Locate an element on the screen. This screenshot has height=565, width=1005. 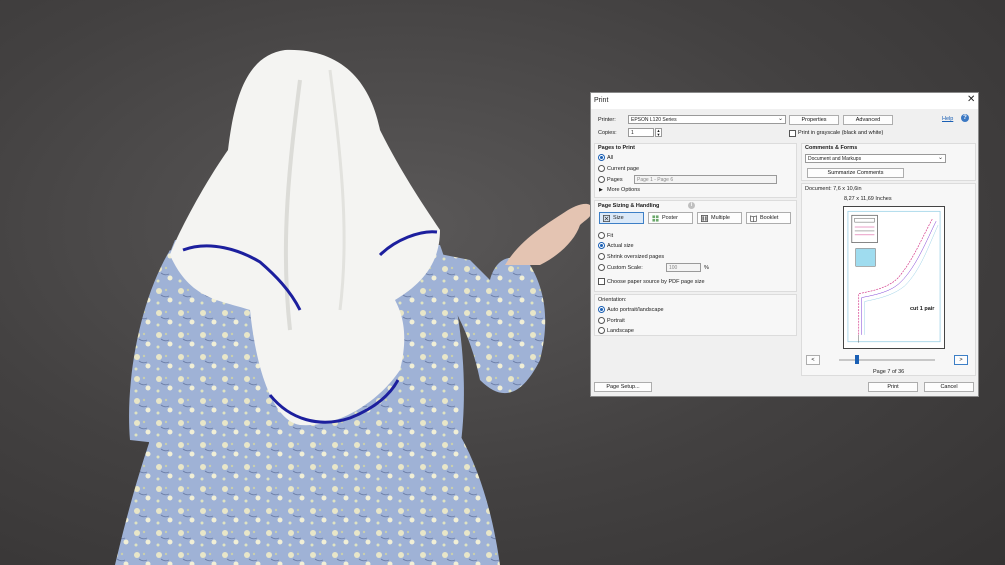
close-icon: ✕ is located at coordinates (971, 100).